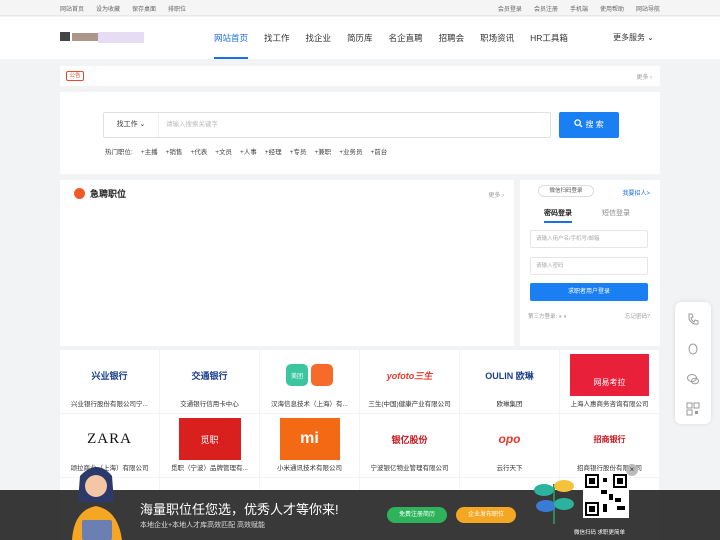 The image size is (720, 540). Describe the element at coordinates (452, 38) in the screenshot. I see `nav-job-fair: 招聘会` at that location.